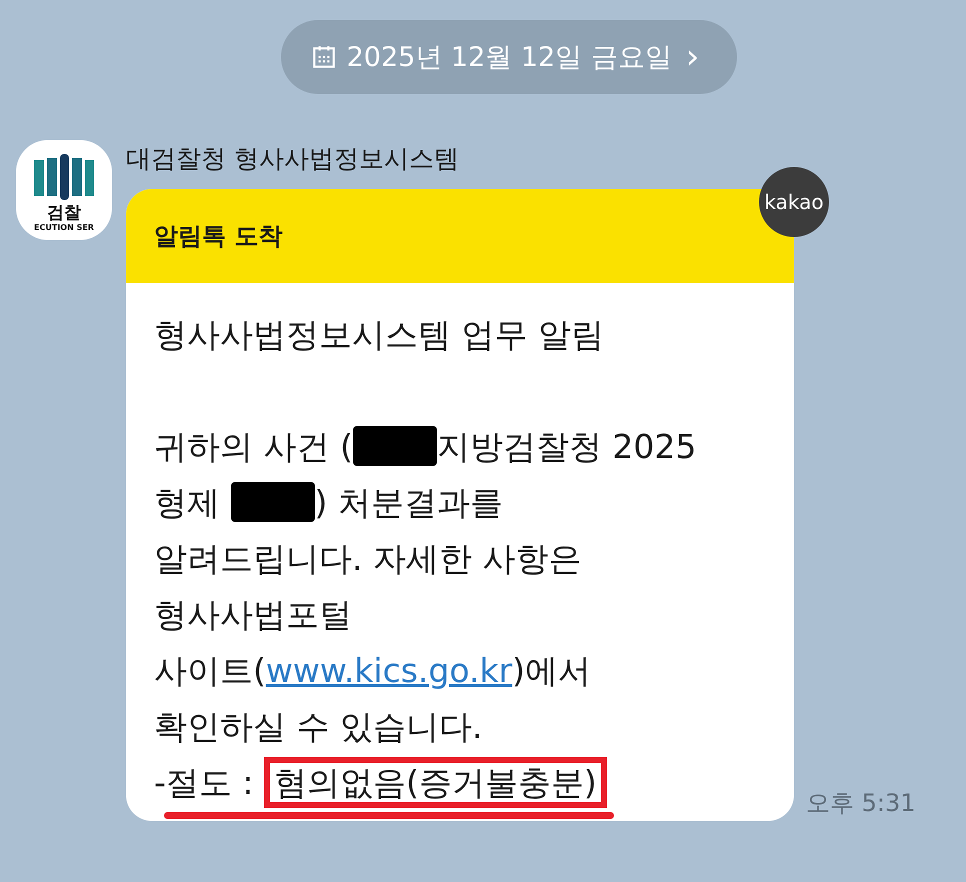 The image size is (966, 882). I want to click on avatar-caption: ECUTION SER, so click(64, 227).